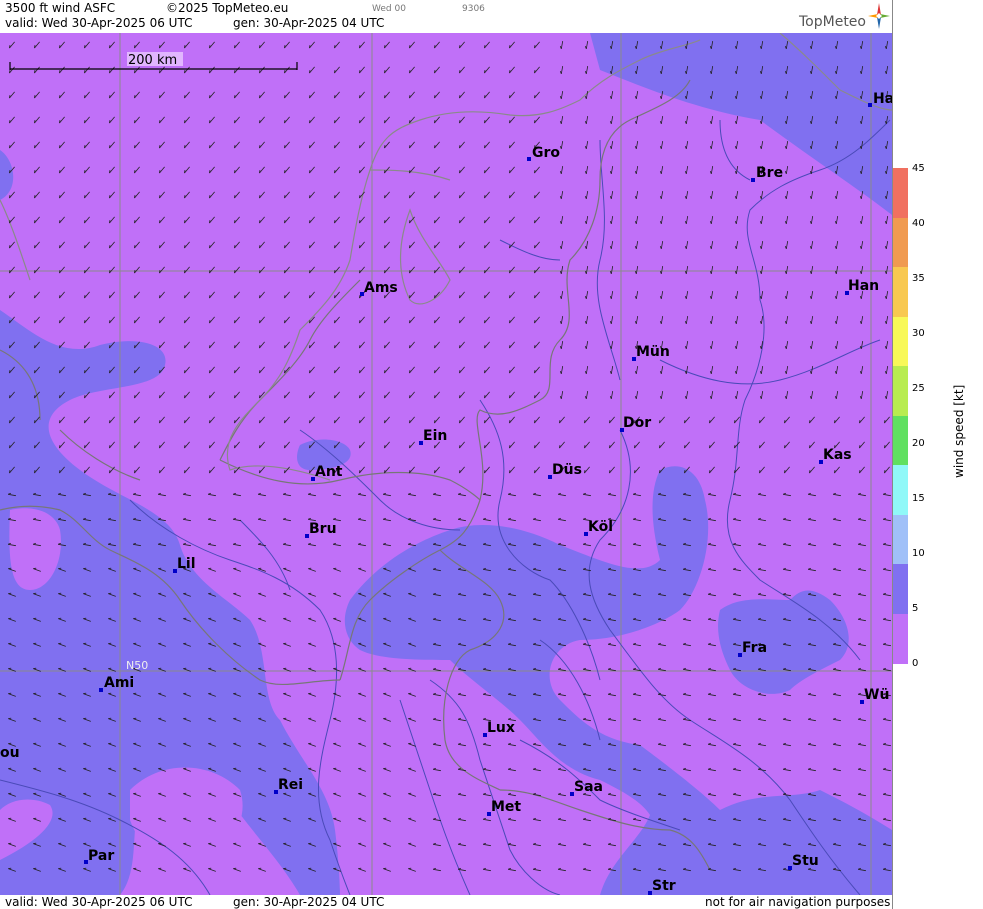 This screenshot has height=909, width=983. I want to click on svg-text: Ant, so click(329, 472).